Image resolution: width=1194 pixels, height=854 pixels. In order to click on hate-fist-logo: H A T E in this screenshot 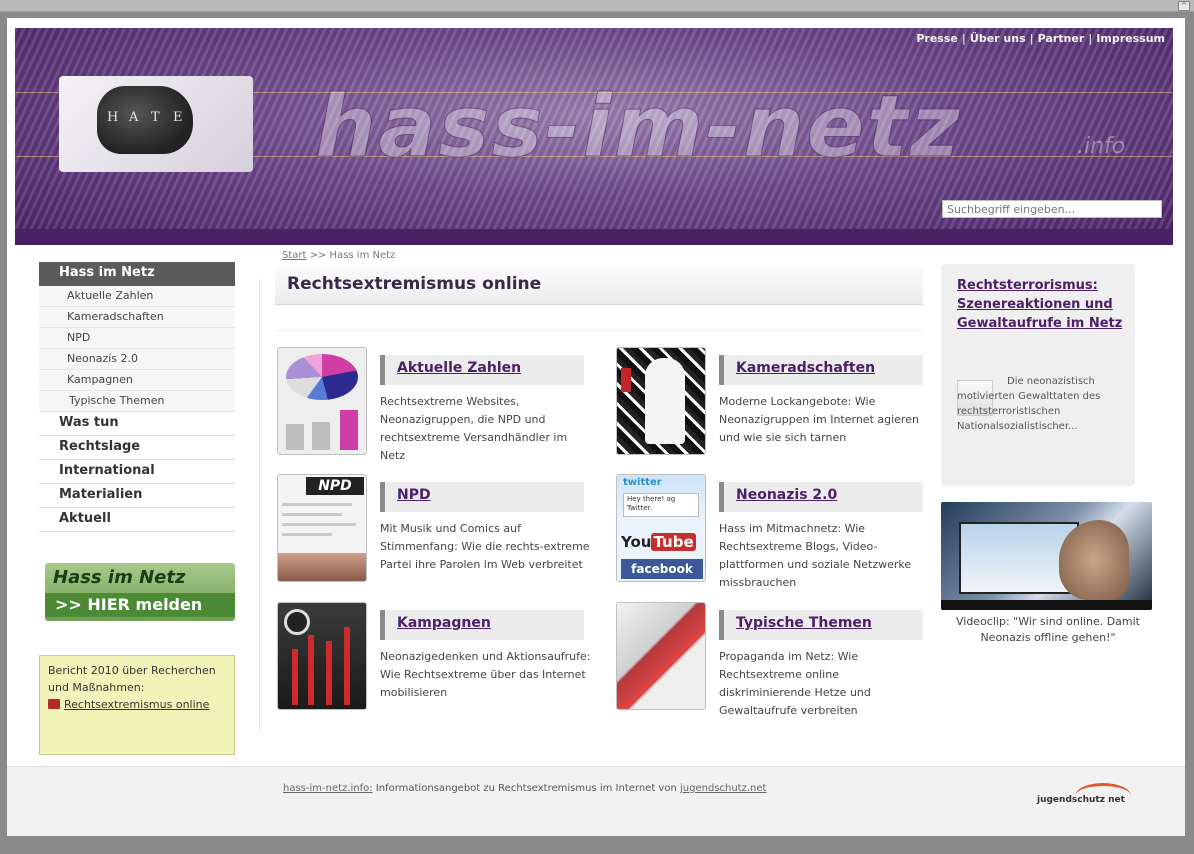, I will do `click(156, 124)`.